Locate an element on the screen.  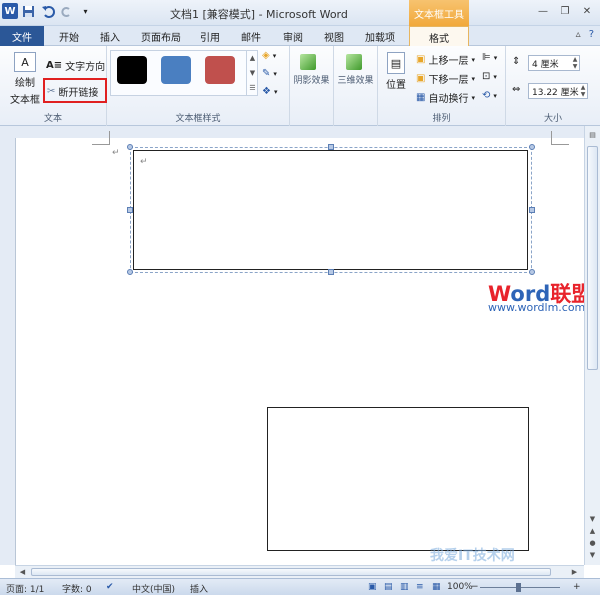
view-outline-icon: ≡ is located at coordinates (420, 587).